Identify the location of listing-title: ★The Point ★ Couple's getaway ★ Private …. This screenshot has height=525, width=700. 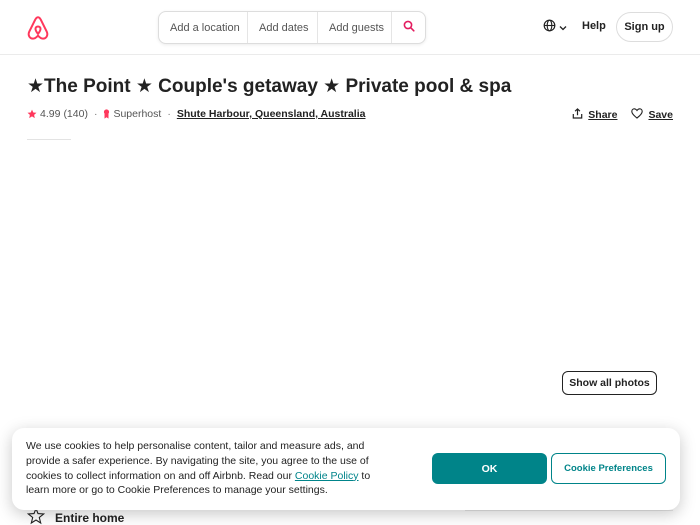
(269, 86).